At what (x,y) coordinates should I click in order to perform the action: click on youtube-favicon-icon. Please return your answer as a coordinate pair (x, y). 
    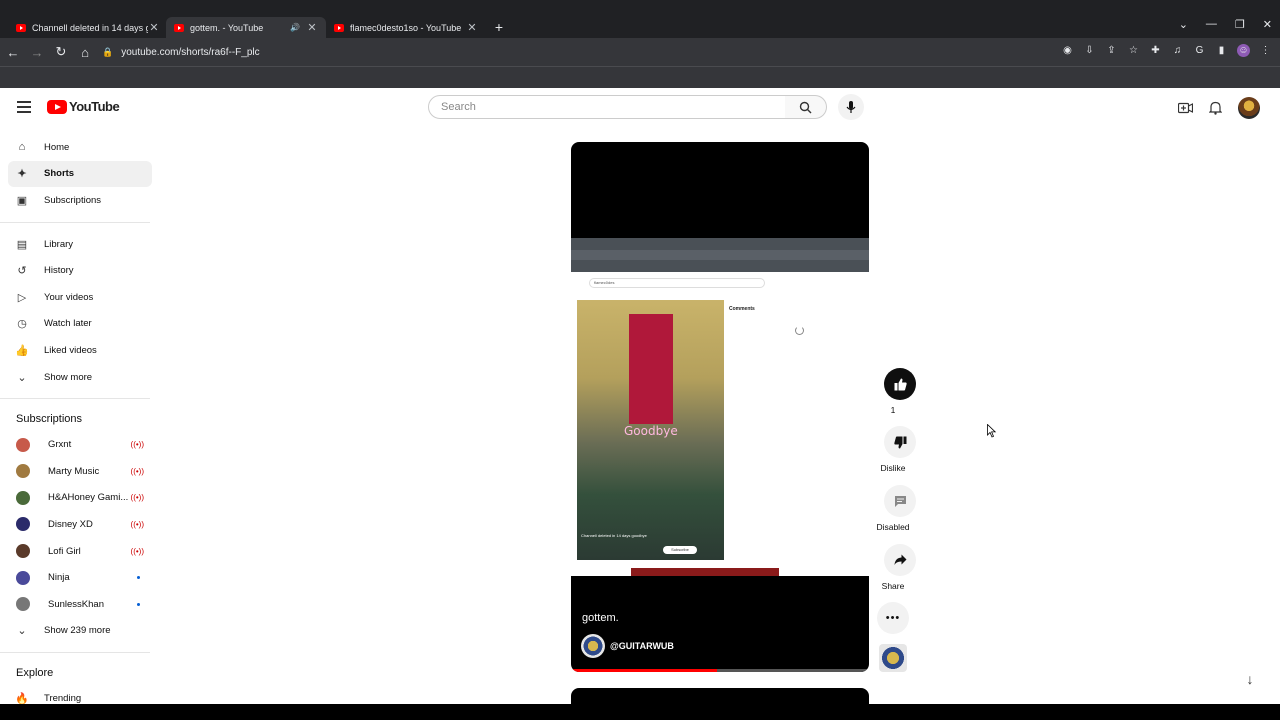
    Looking at the image, I should click on (21, 27).